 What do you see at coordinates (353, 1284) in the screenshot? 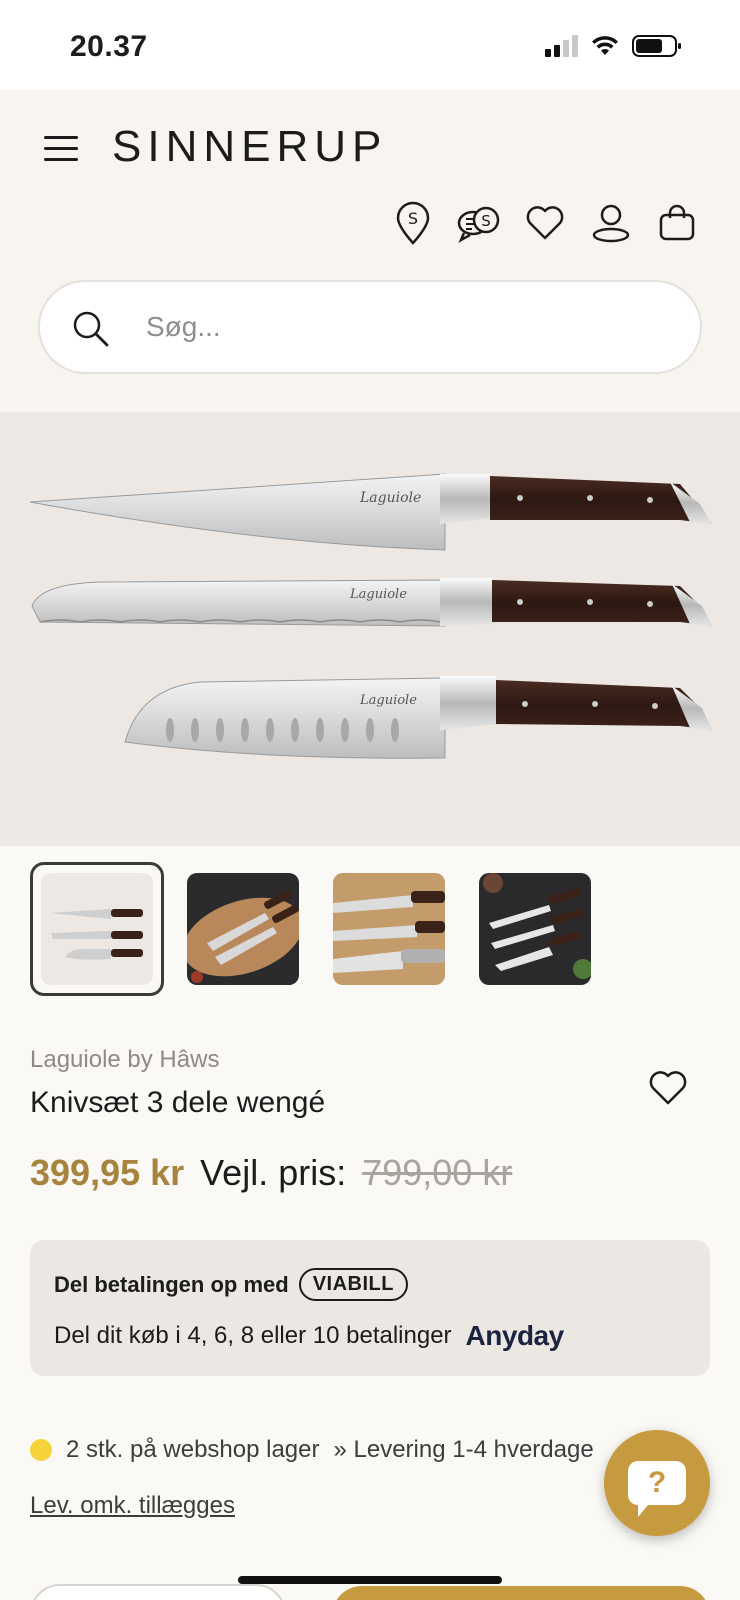
I see `viabill-logo: VIABILL` at bounding box center [353, 1284].